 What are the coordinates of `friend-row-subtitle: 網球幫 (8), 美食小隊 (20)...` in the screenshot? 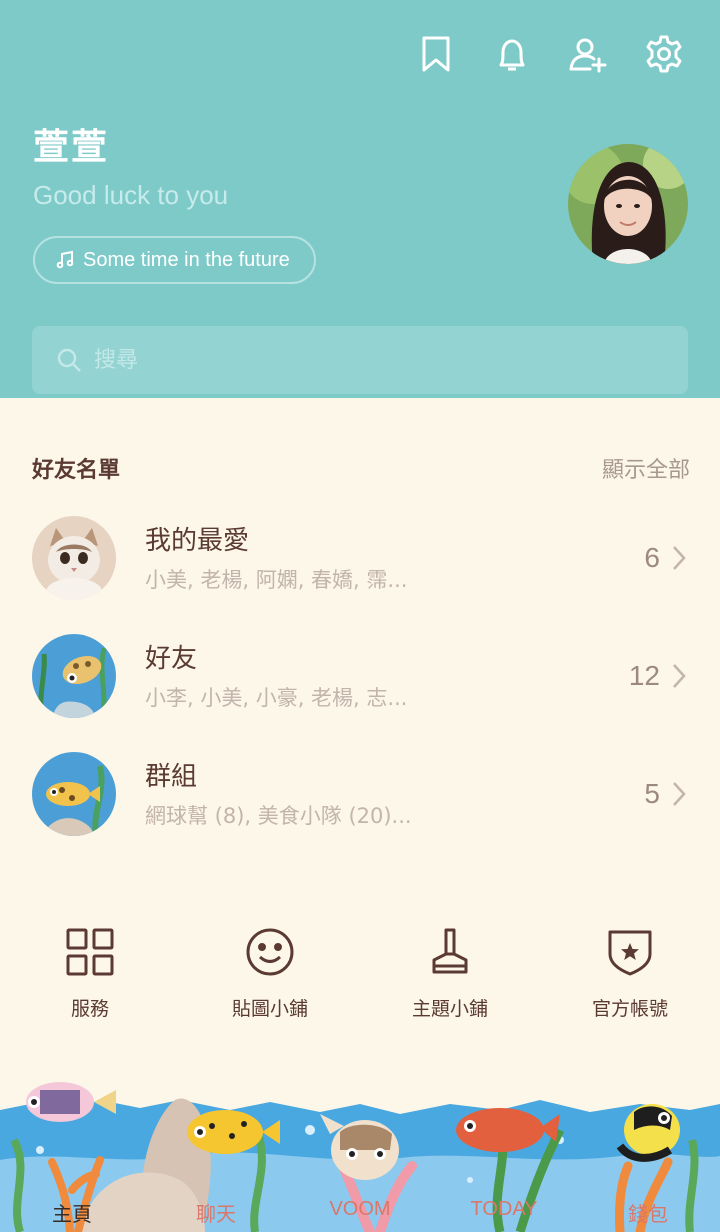 It's located at (278, 816).